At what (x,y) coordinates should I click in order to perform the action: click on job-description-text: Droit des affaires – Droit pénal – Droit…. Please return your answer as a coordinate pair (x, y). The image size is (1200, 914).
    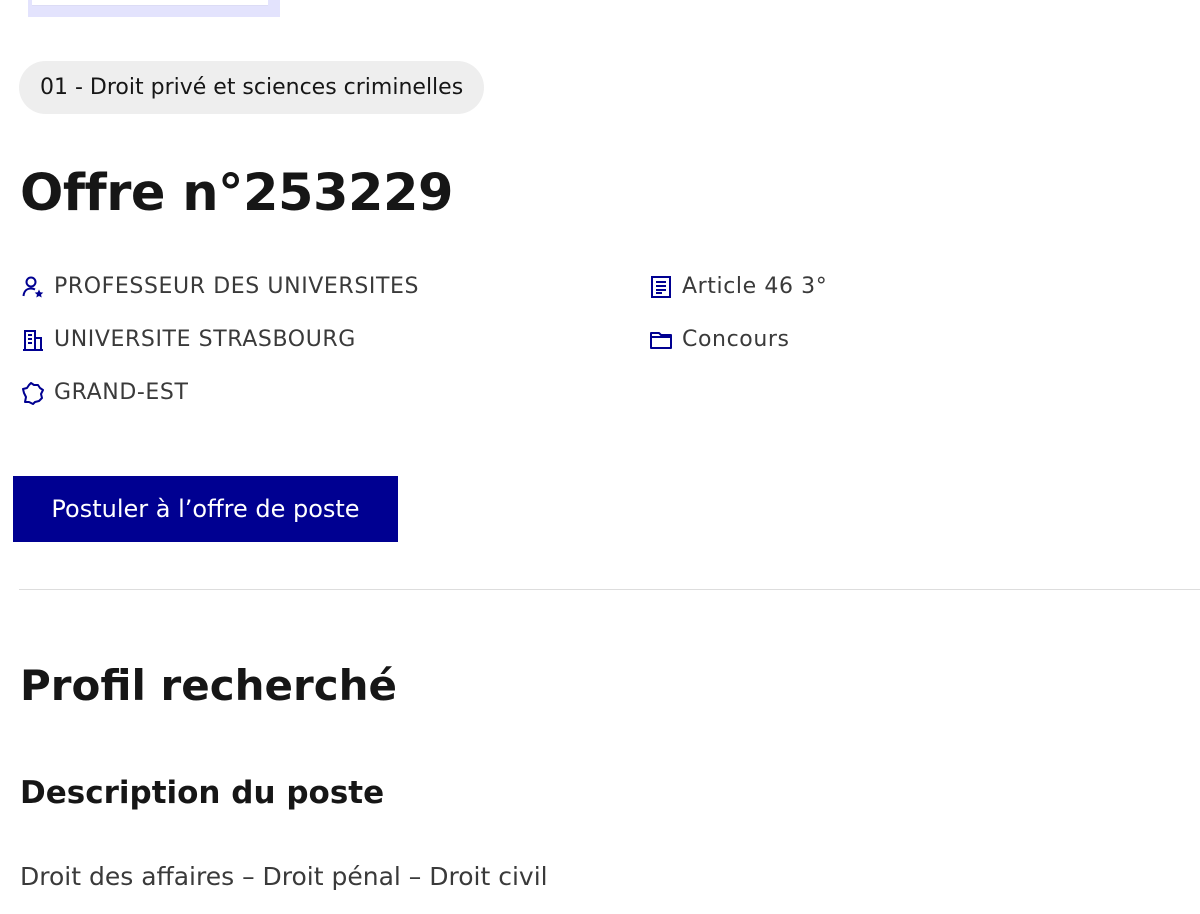
    Looking at the image, I should click on (284, 876).